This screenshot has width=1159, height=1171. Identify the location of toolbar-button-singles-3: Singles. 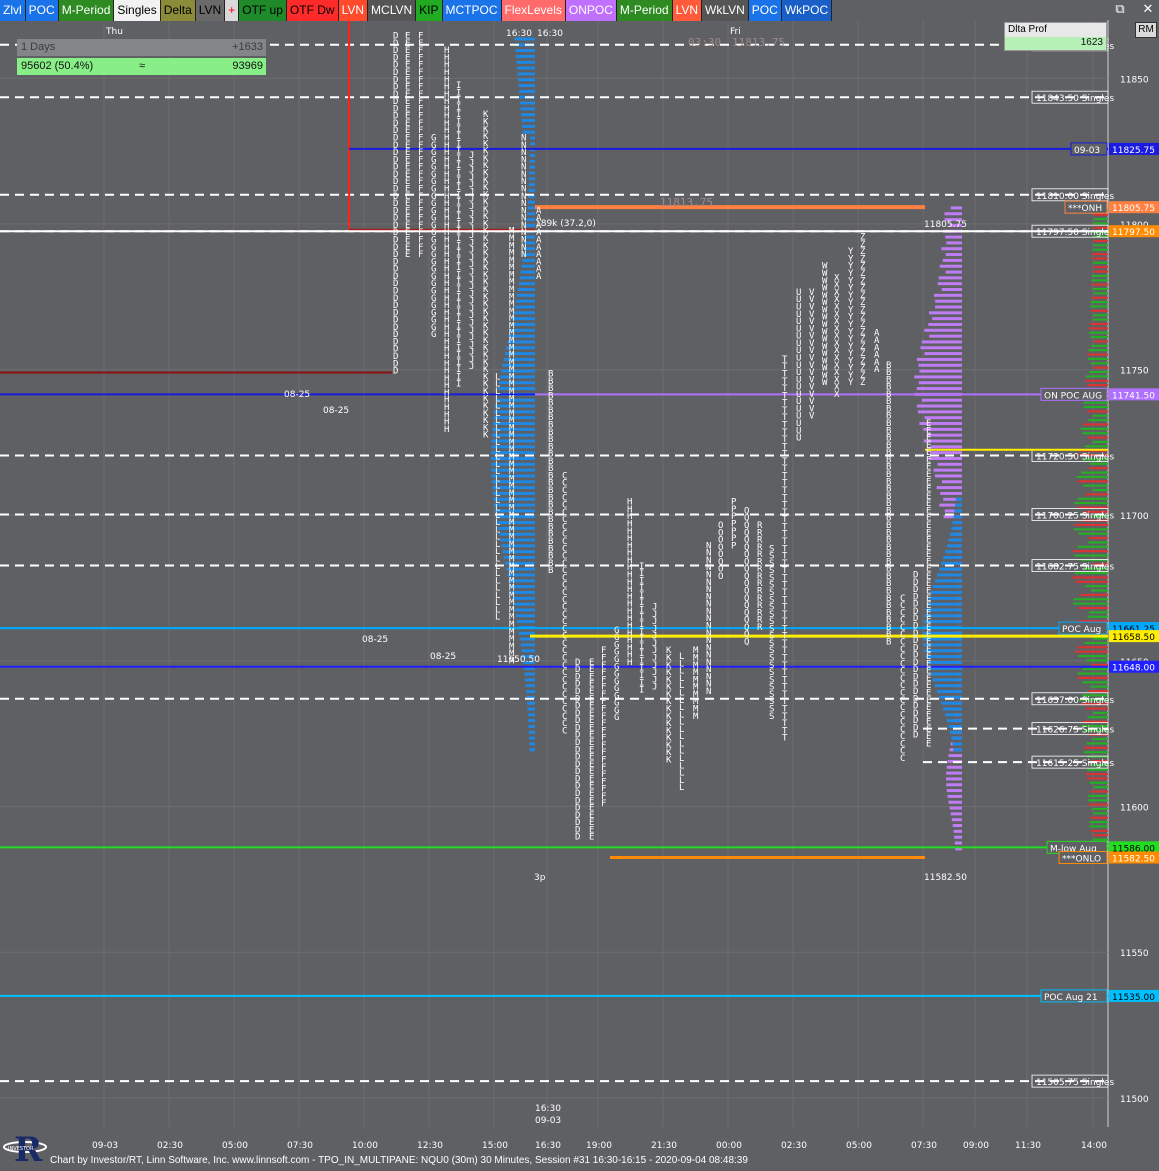
(137, 10).